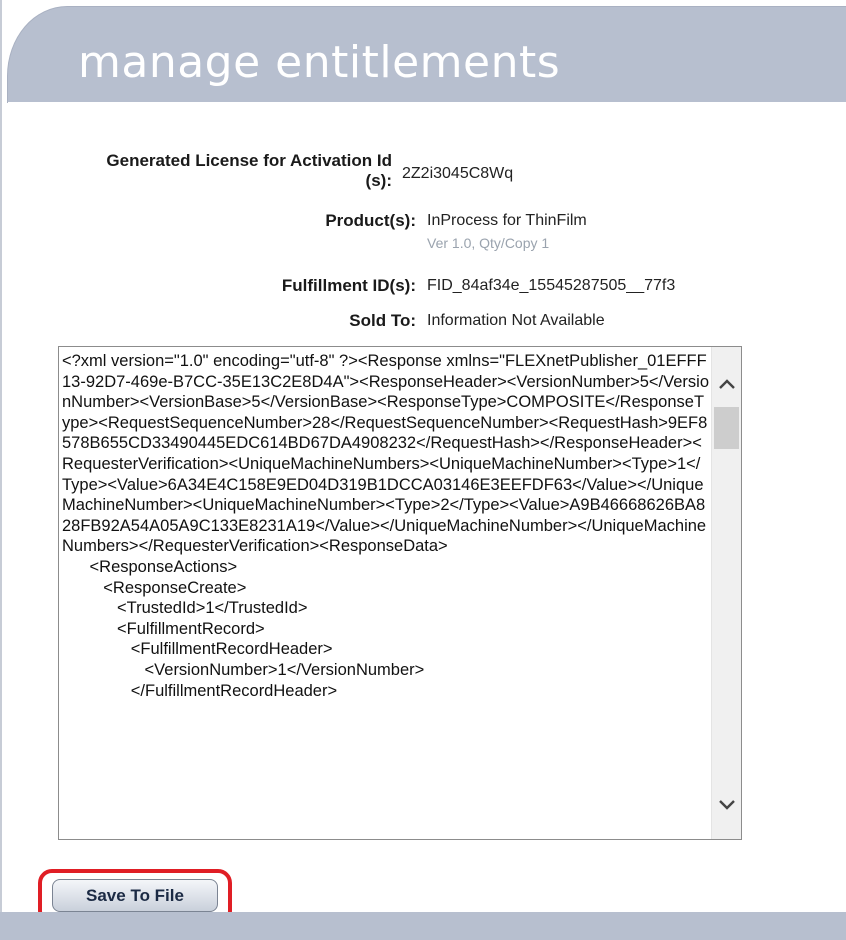 The height and width of the screenshot is (940, 846). I want to click on left-border, so click(1, 470).